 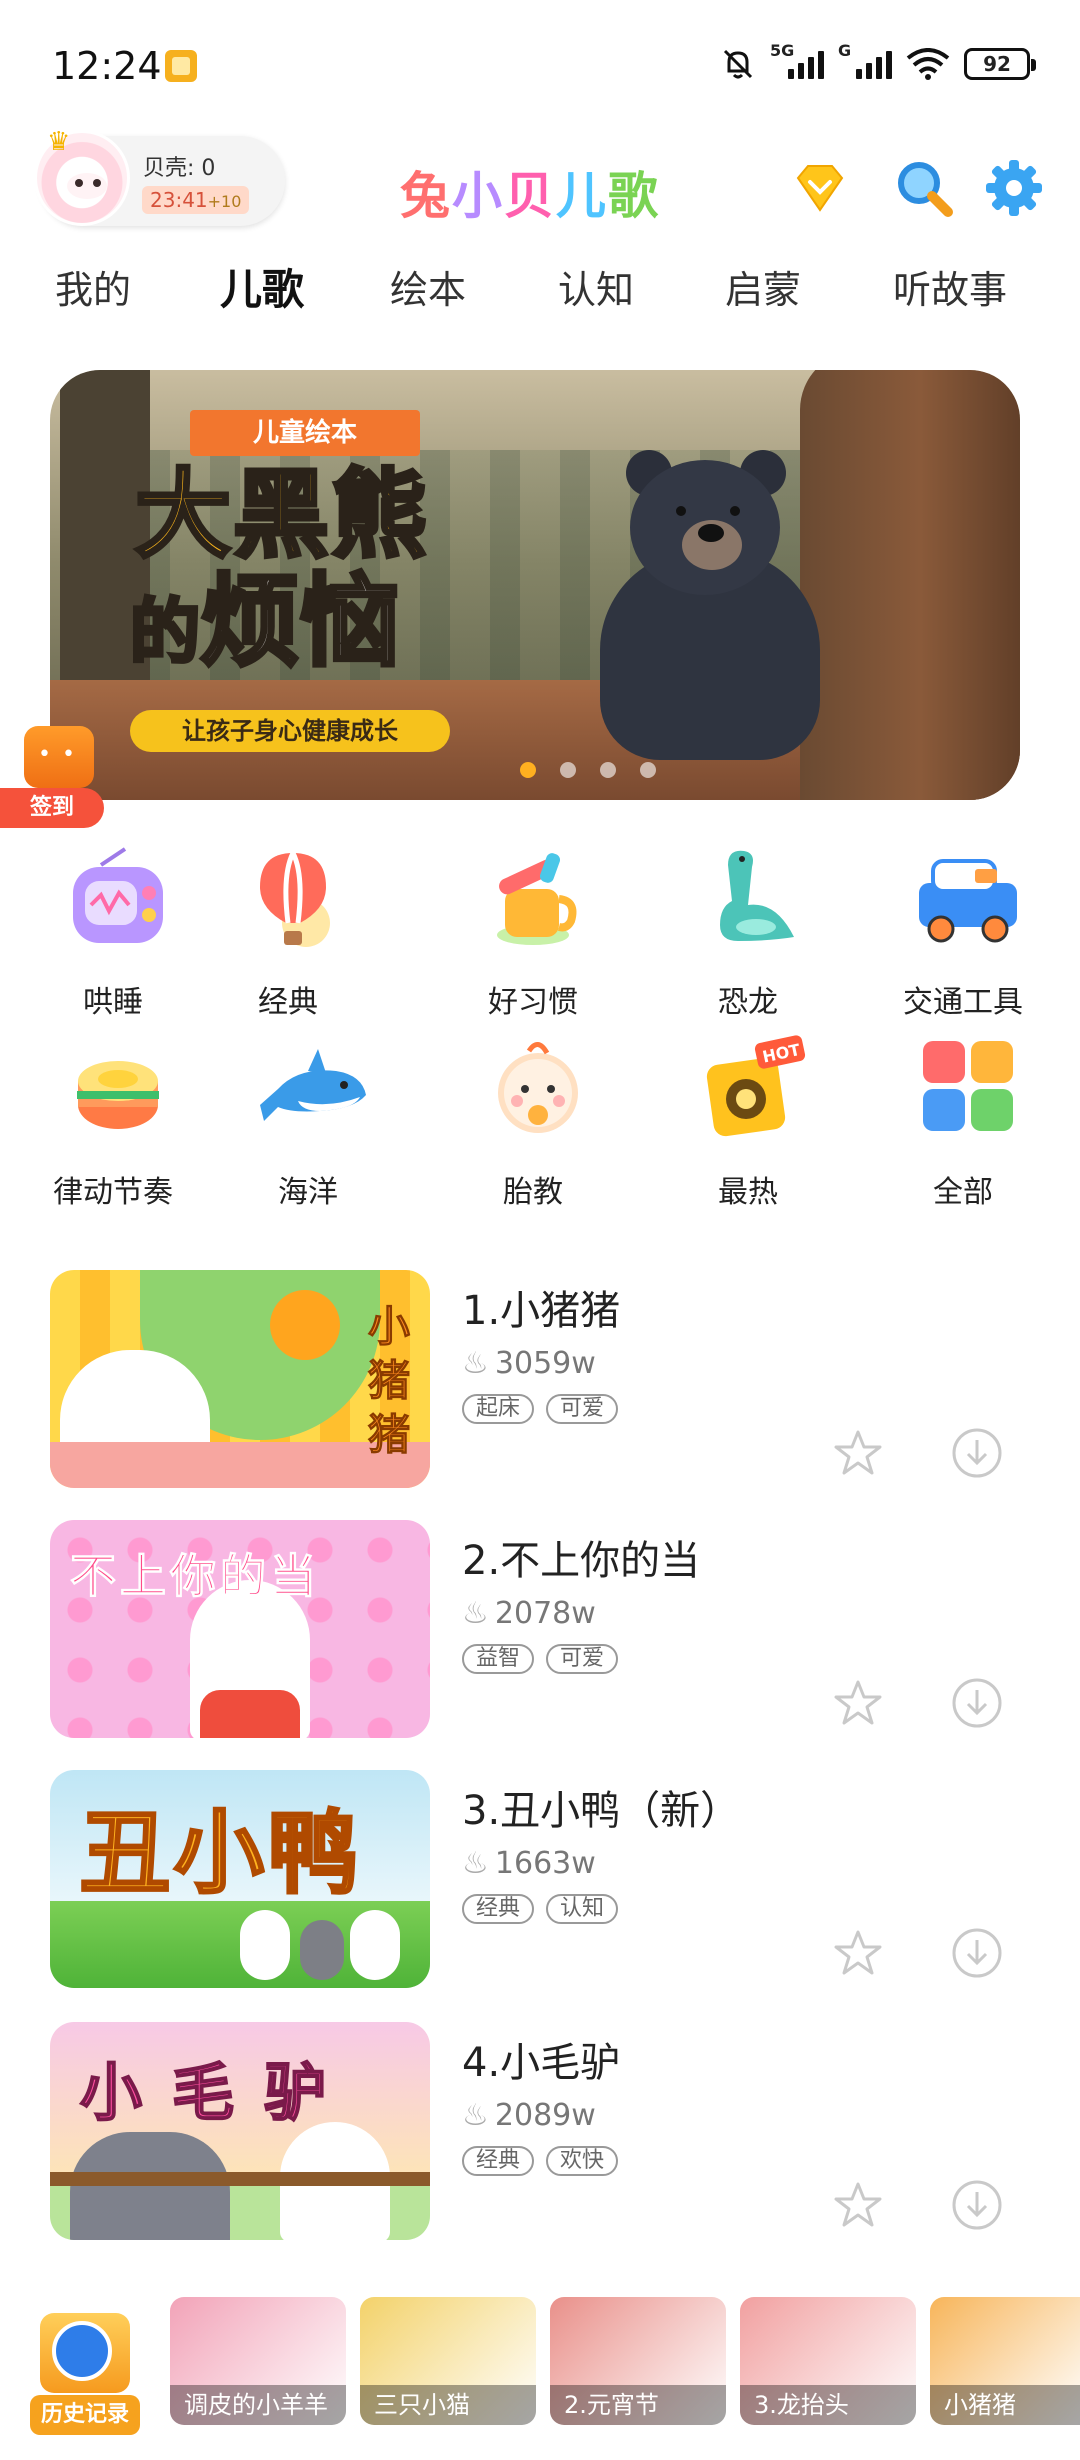 What do you see at coordinates (924, 188) in the screenshot?
I see `search-icon` at bounding box center [924, 188].